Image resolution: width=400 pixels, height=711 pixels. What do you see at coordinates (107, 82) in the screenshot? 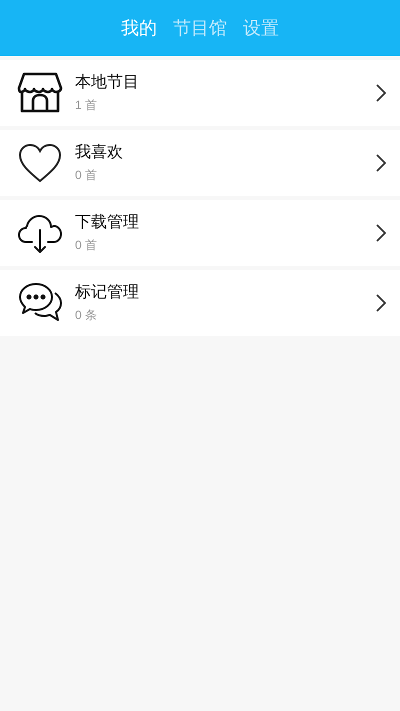
I see `item-title: 本地节目` at bounding box center [107, 82].